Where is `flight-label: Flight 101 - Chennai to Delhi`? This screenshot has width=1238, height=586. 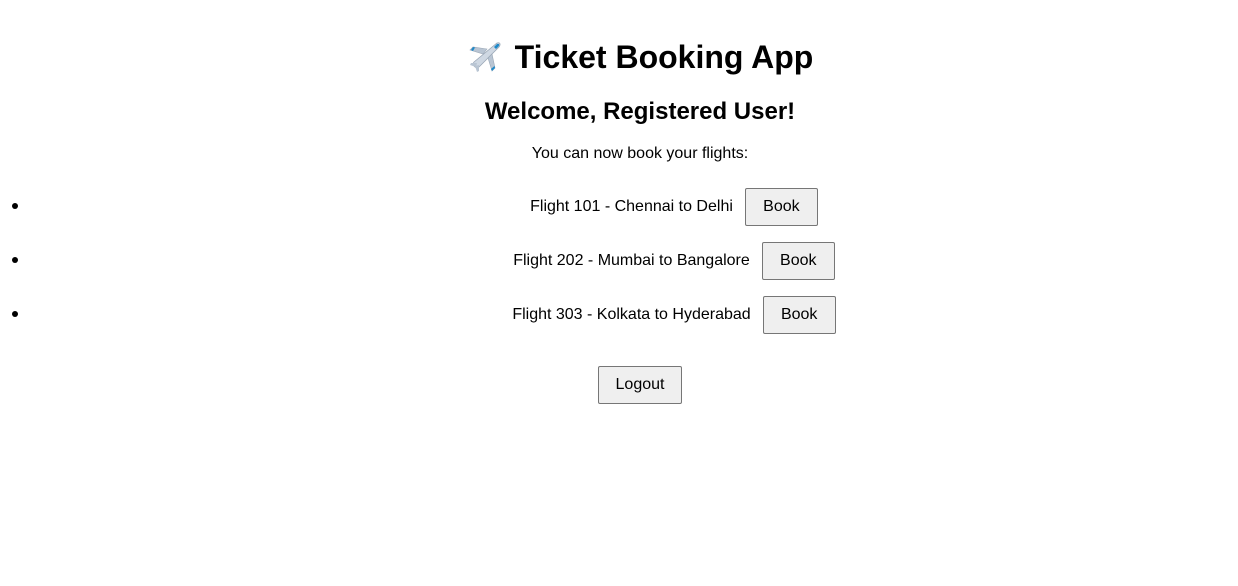 flight-label: Flight 101 - Chennai to Delhi is located at coordinates (631, 206).